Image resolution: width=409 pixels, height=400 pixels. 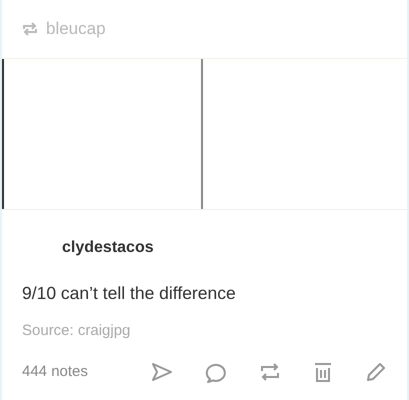 I want to click on notes-count: 444 notes, so click(x=55, y=372).